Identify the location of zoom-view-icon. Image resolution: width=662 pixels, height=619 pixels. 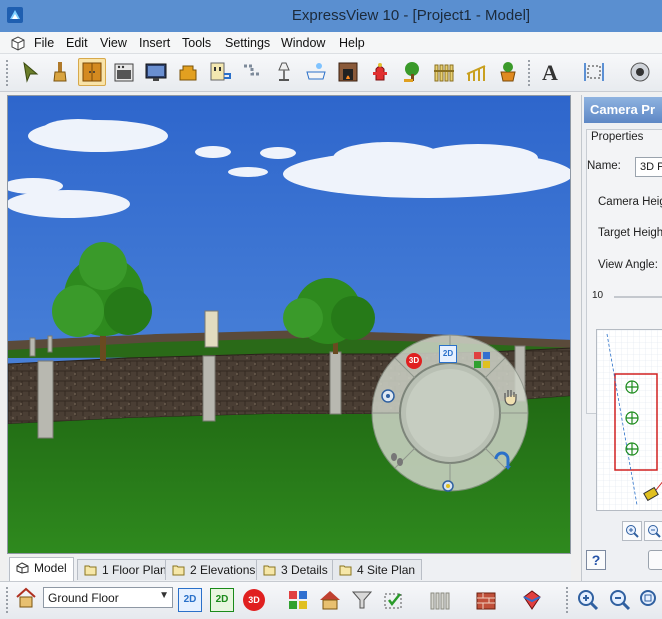
(449, 486).